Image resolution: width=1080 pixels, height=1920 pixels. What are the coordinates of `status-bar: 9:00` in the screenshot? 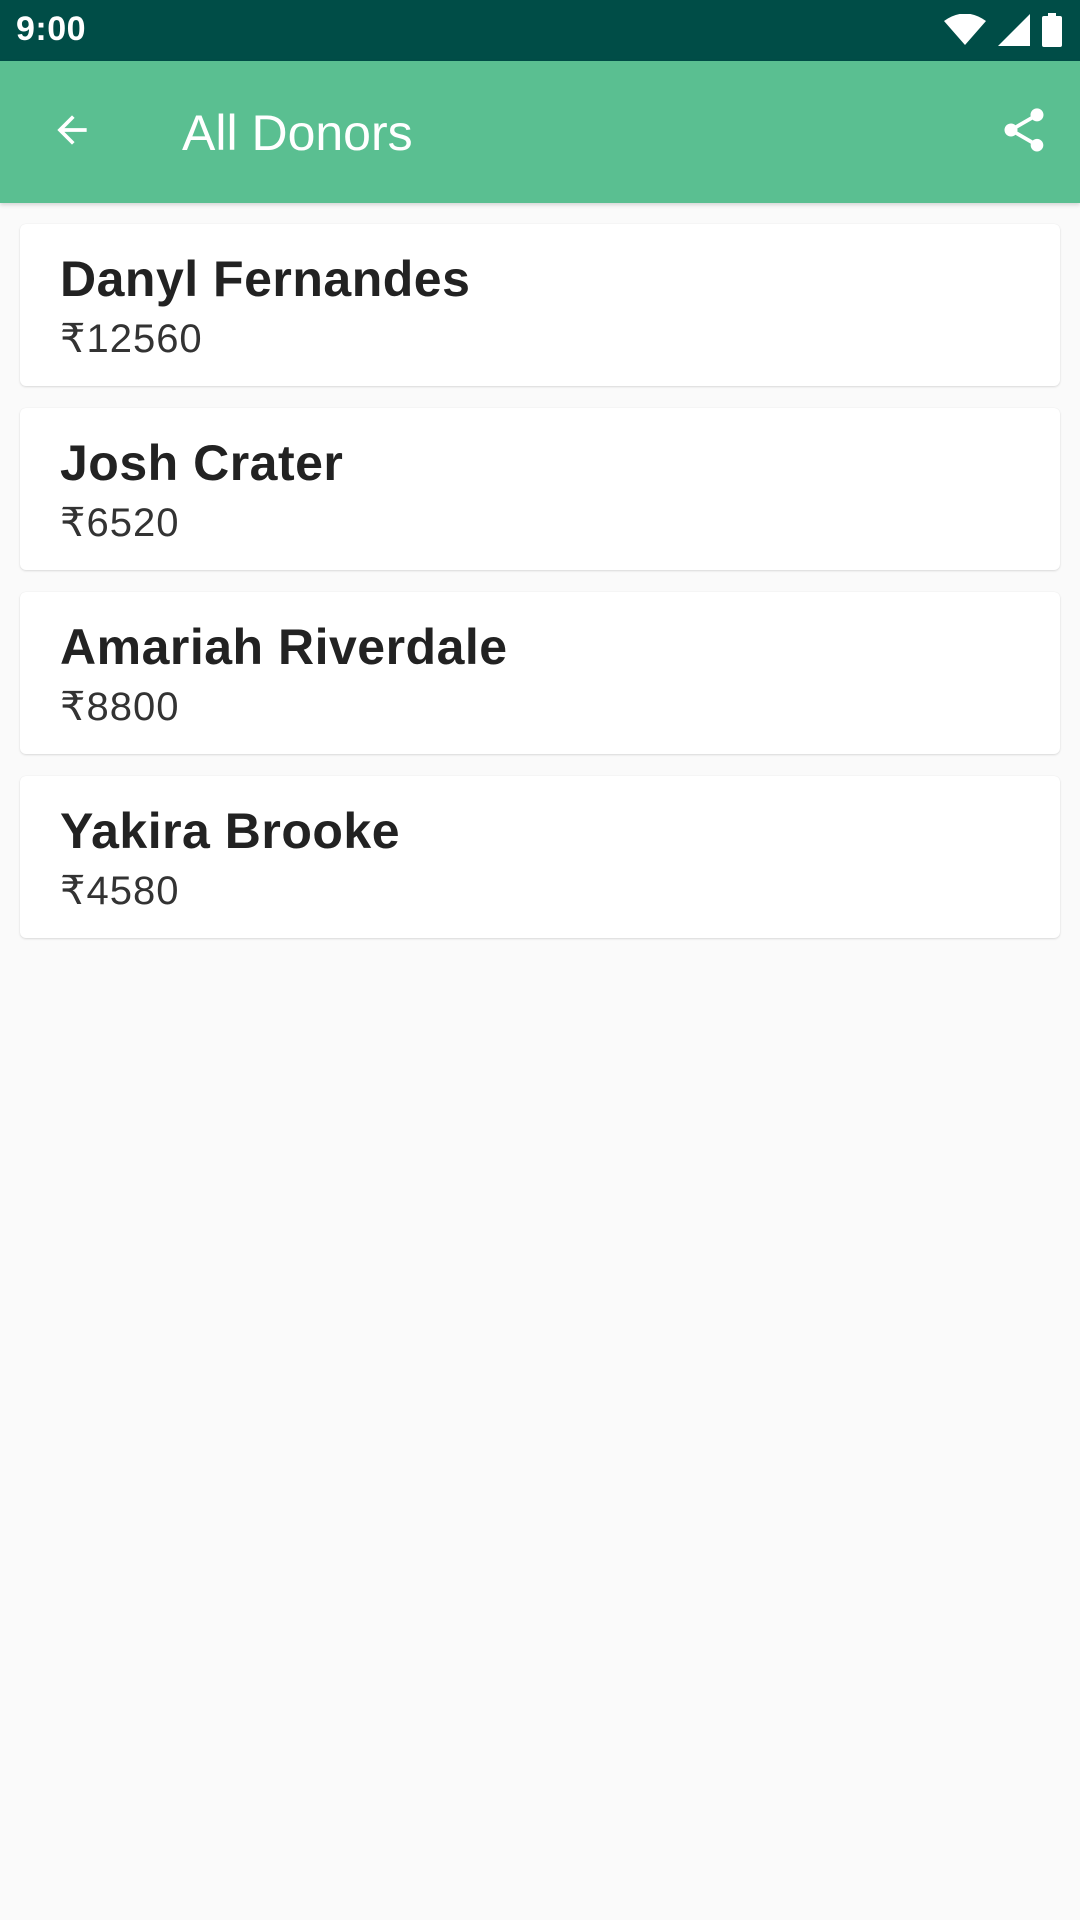 It's located at (540, 30).